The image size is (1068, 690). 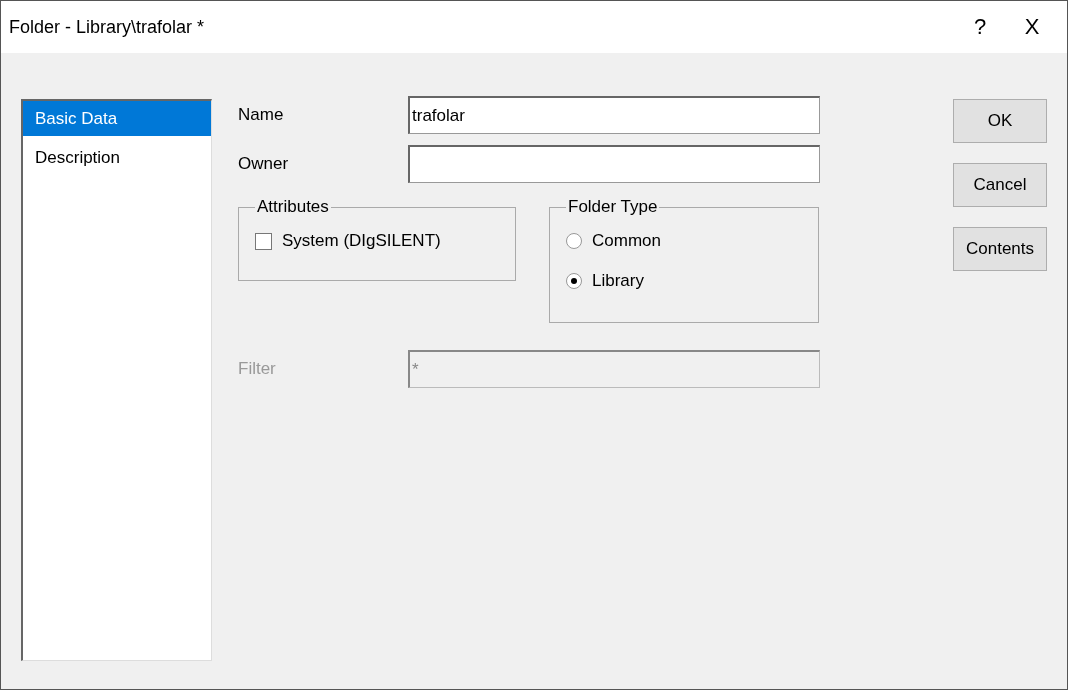 What do you see at coordinates (107, 27) in the screenshot?
I see `window-title: Folder - Library\trafolar *` at bounding box center [107, 27].